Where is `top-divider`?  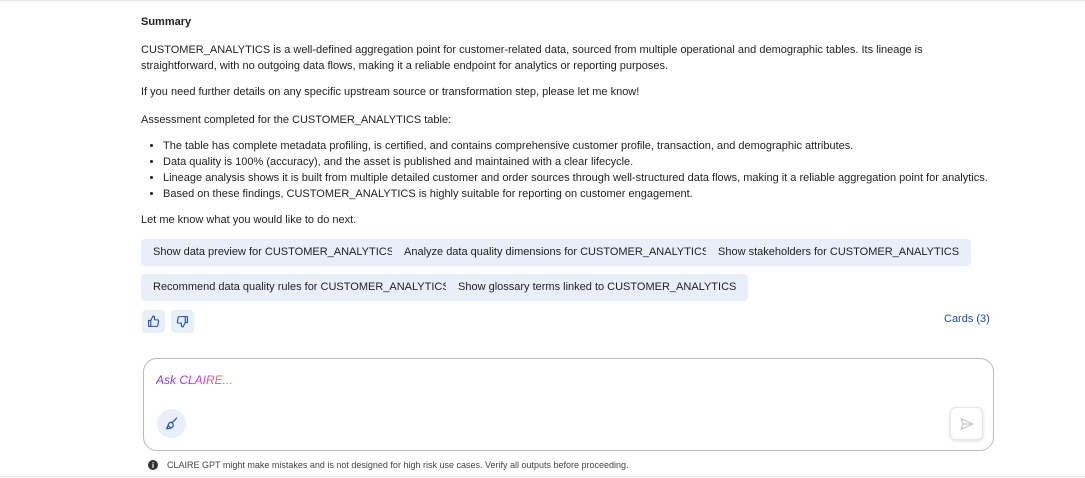 top-divider is located at coordinates (542, 0).